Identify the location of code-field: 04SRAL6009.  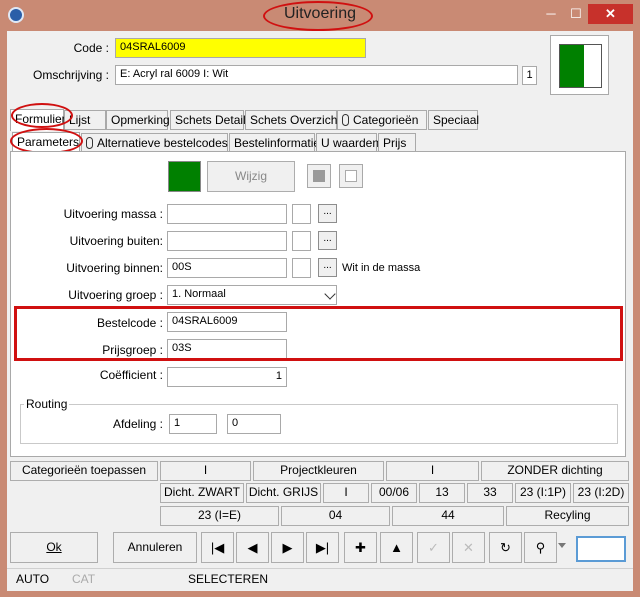
(240, 48).